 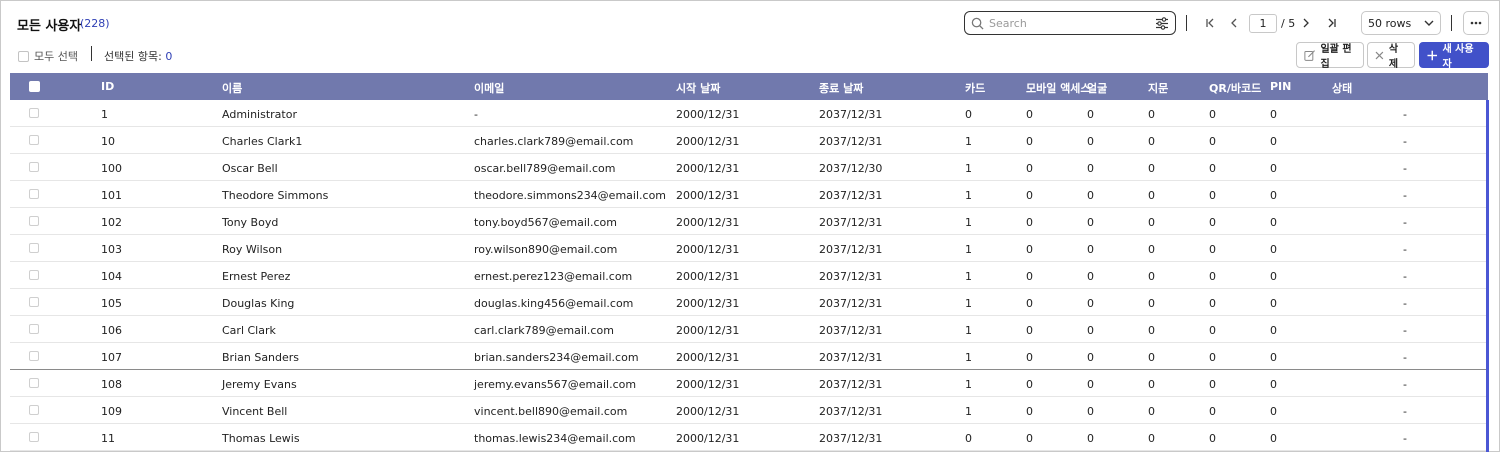 I want to click on column-header-card: 카드, so click(x=975, y=88).